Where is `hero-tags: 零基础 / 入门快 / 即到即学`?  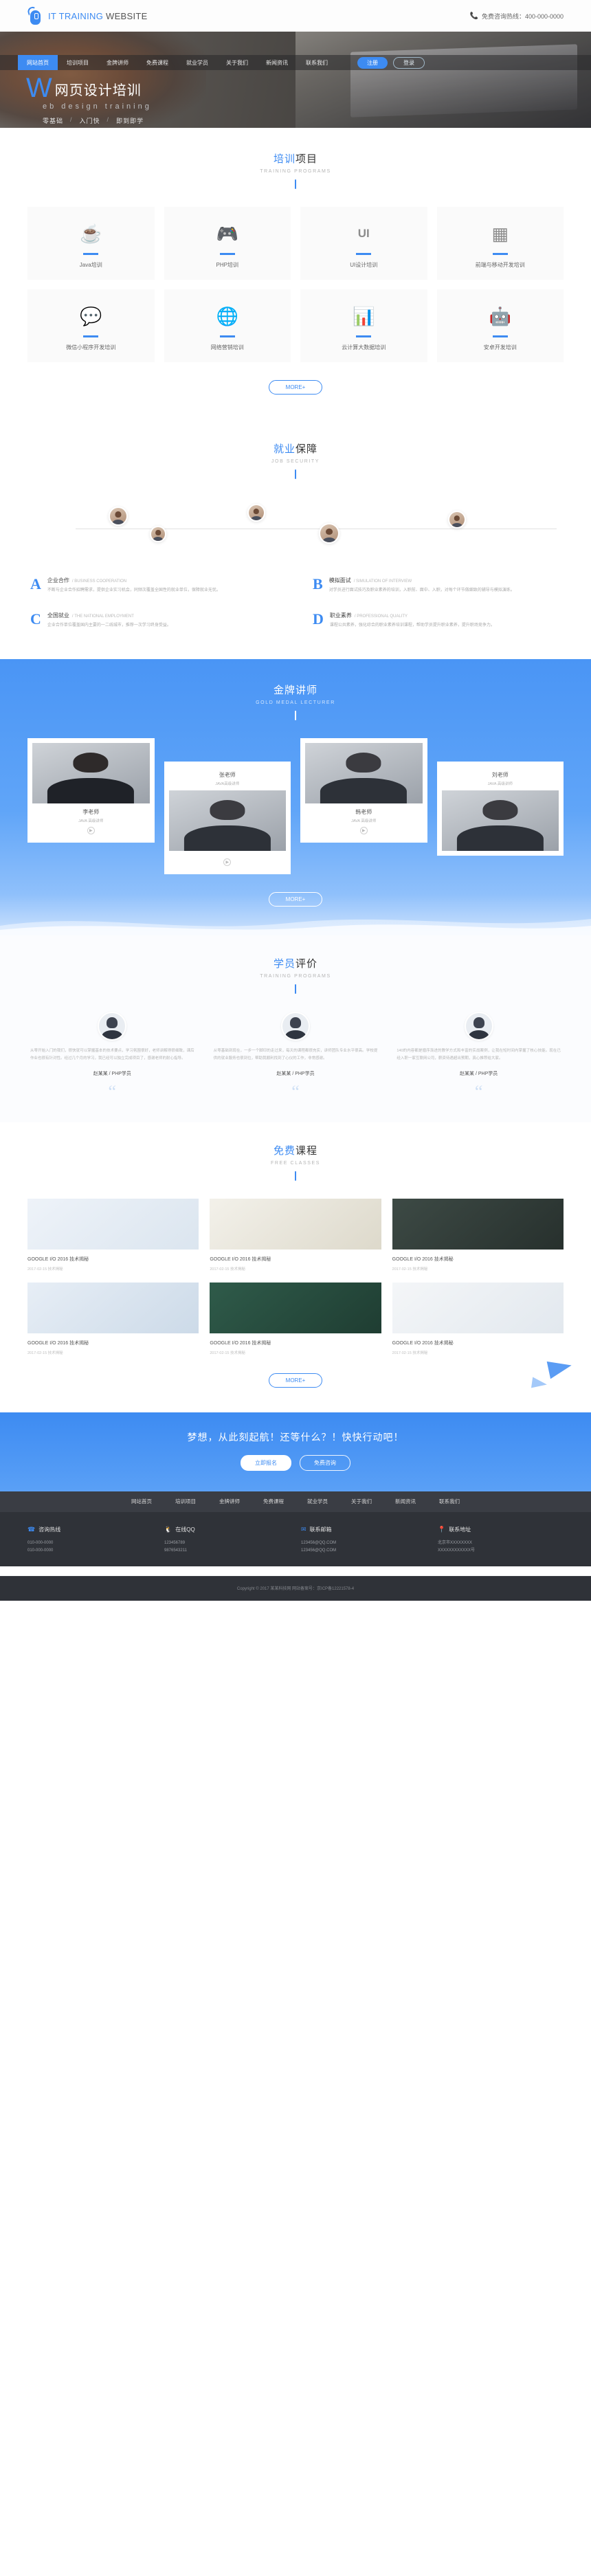 hero-tags: 零基础 / 入门快 / 即到即学 is located at coordinates (97, 120).